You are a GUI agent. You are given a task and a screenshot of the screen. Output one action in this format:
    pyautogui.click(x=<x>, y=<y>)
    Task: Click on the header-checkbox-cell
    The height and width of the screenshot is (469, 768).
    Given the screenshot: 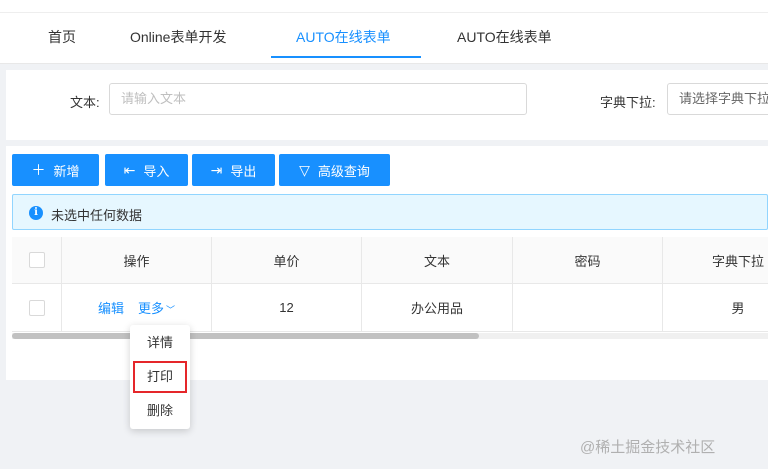 What is the action you would take?
    pyautogui.click(x=37, y=260)
    